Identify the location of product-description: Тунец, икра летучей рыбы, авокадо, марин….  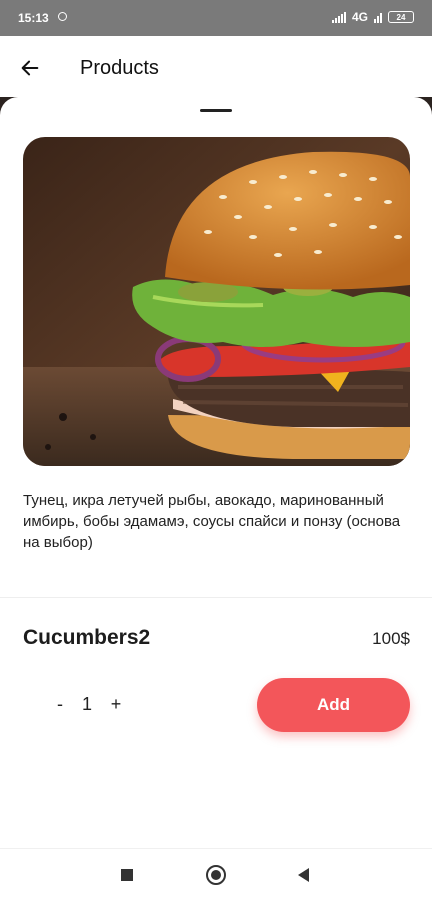
(212, 521).